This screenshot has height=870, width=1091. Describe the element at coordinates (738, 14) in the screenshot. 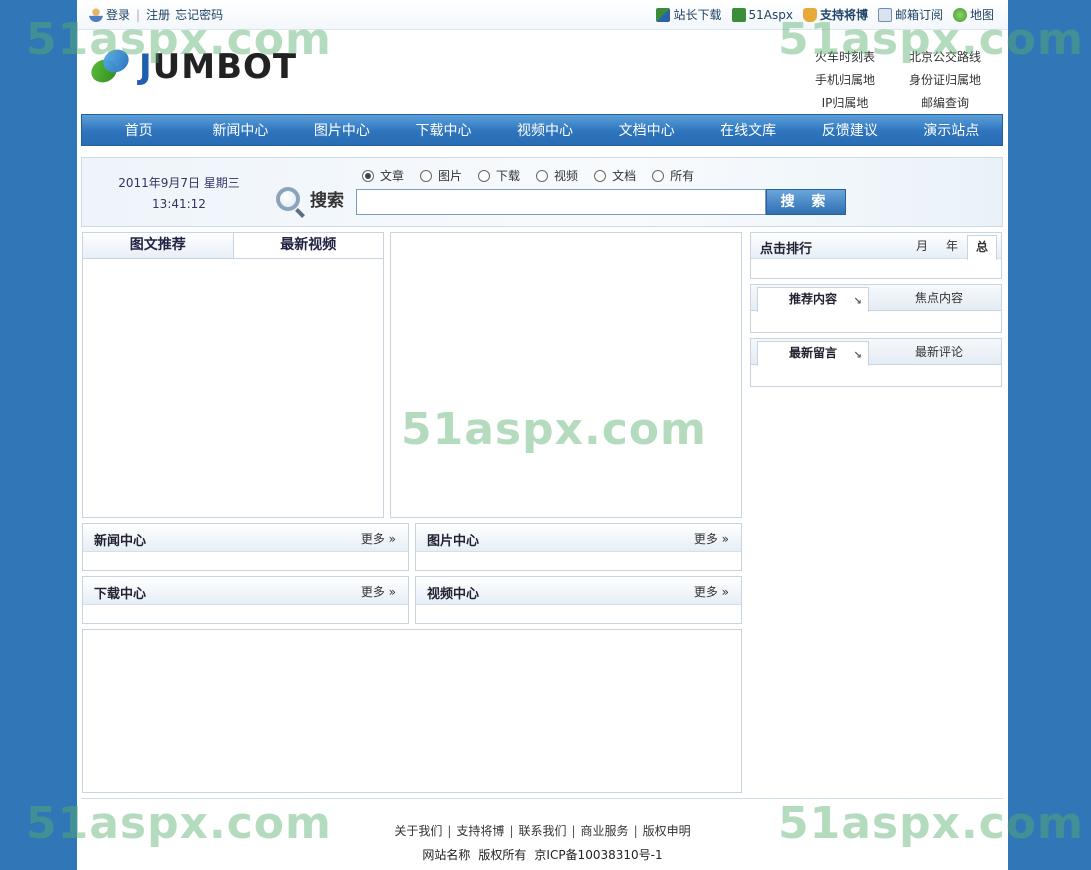

I see `51aspx-icon` at that location.